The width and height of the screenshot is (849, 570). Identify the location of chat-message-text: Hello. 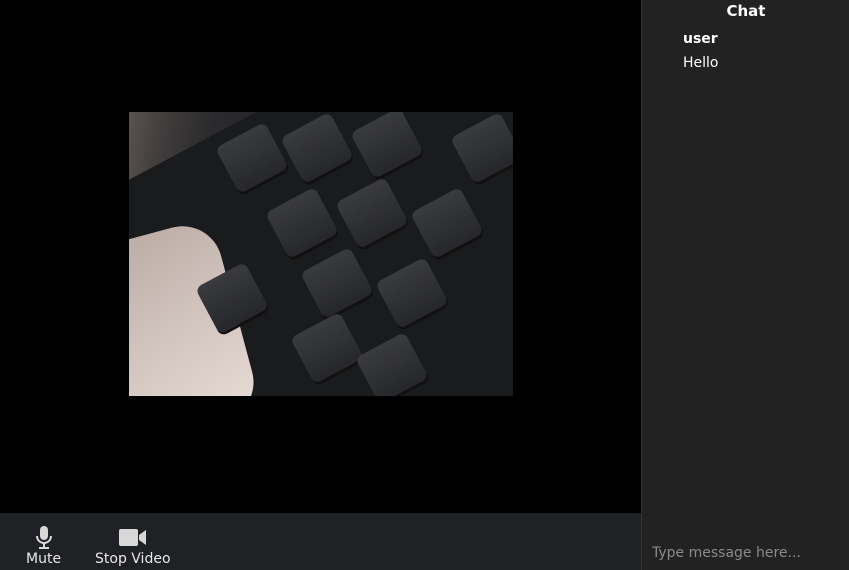
(701, 63).